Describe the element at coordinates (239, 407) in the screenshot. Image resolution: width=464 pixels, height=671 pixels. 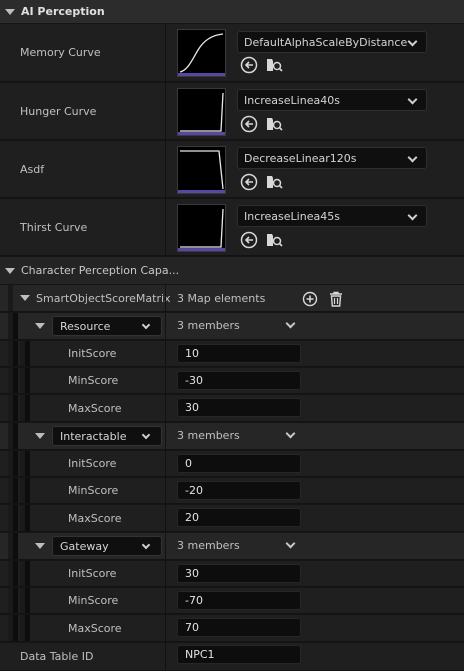
I see `max-score-field: 30` at that location.